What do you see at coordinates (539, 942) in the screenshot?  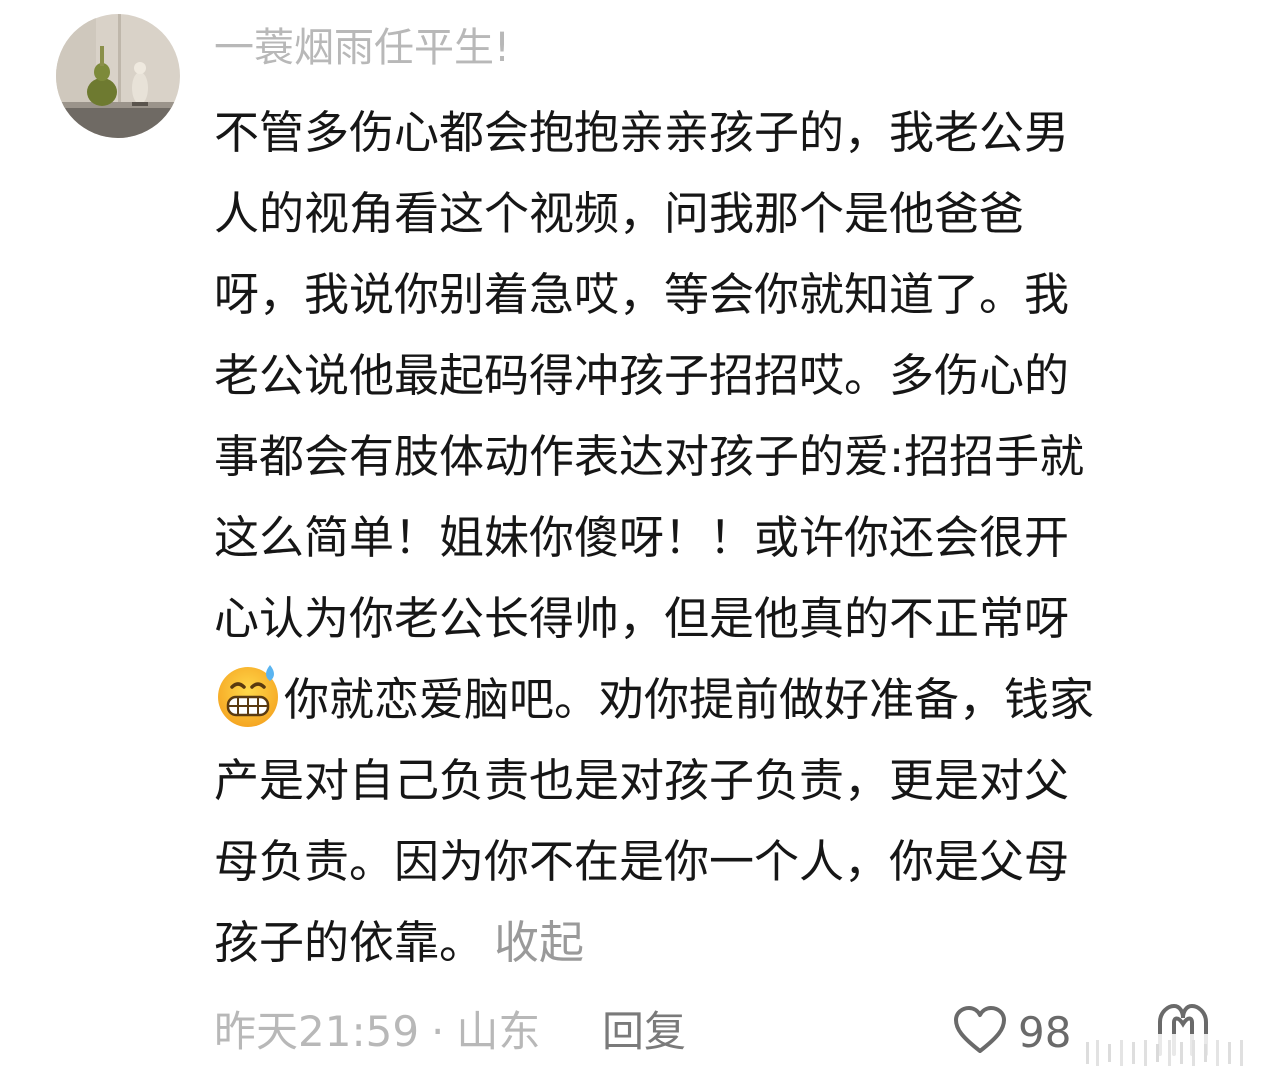 I see `collapse-link: 收起` at bounding box center [539, 942].